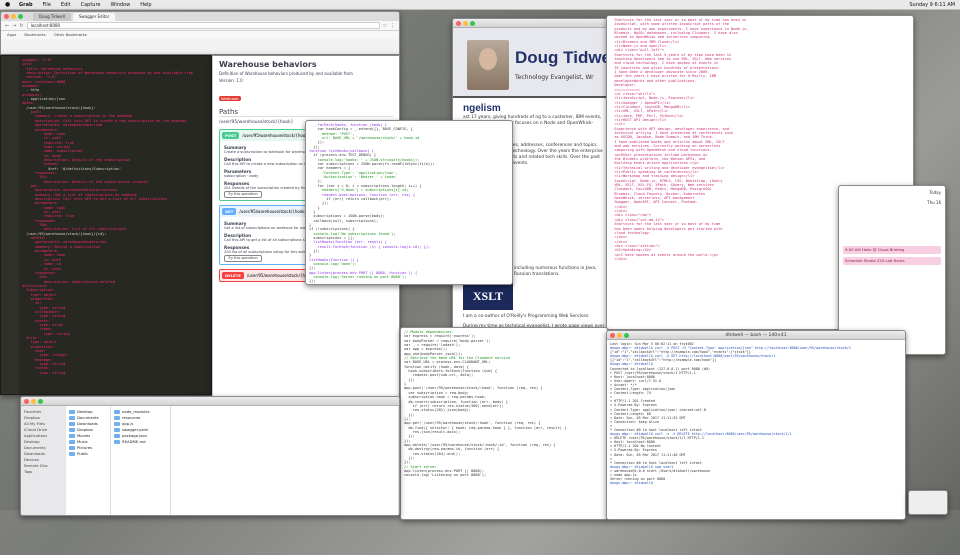 The width and height of the screenshot is (960, 555). What do you see at coordinates (85, 447) in the screenshot?
I see `finder-item-label: Pictures` at bounding box center [85, 447].